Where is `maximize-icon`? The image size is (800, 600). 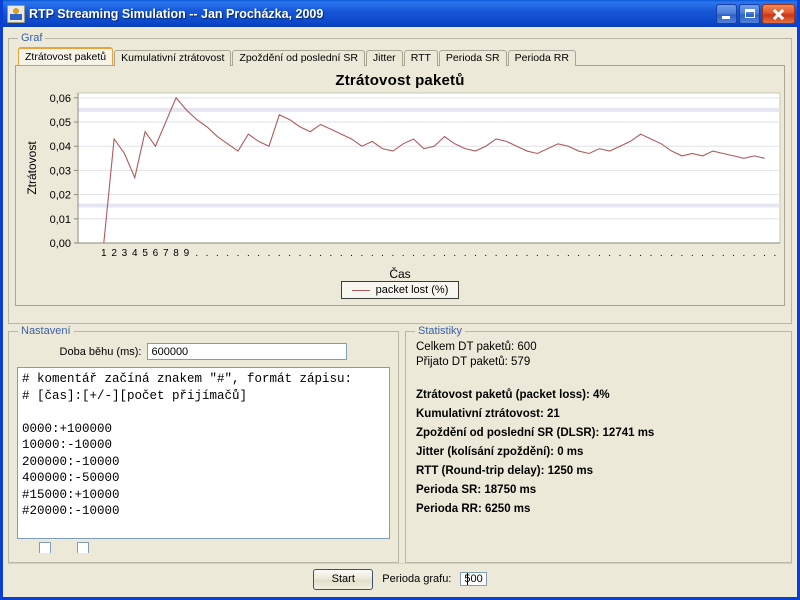
maximize-icon is located at coordinates (749, 14).